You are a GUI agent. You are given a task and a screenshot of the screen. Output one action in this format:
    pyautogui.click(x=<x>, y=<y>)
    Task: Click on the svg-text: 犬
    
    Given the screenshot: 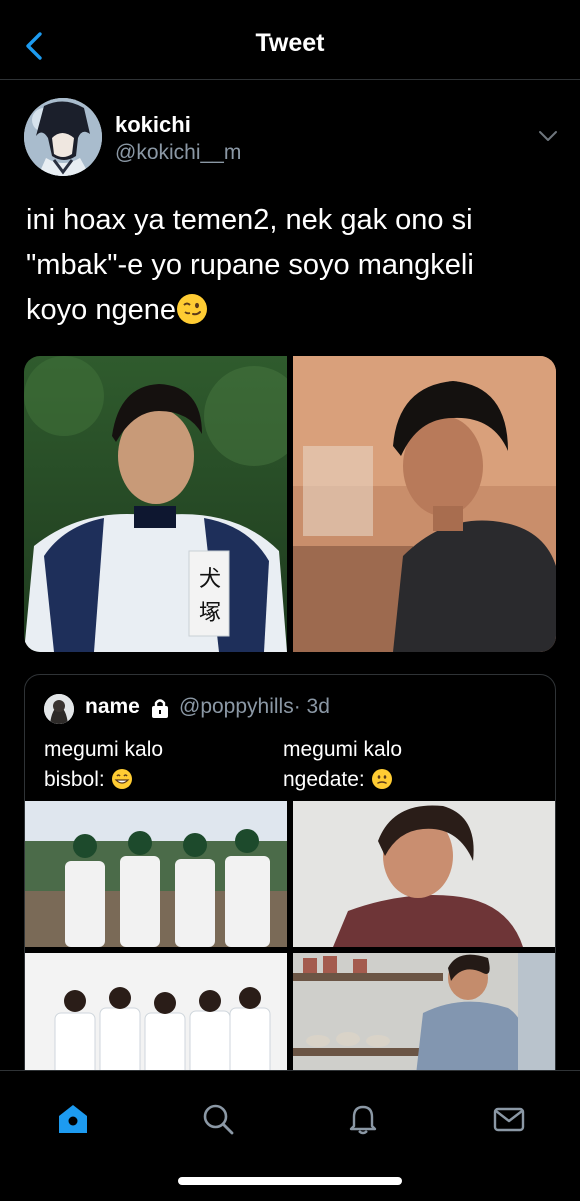 What is the action you would take?
    pyautogui.click(x=210, y=579)
    